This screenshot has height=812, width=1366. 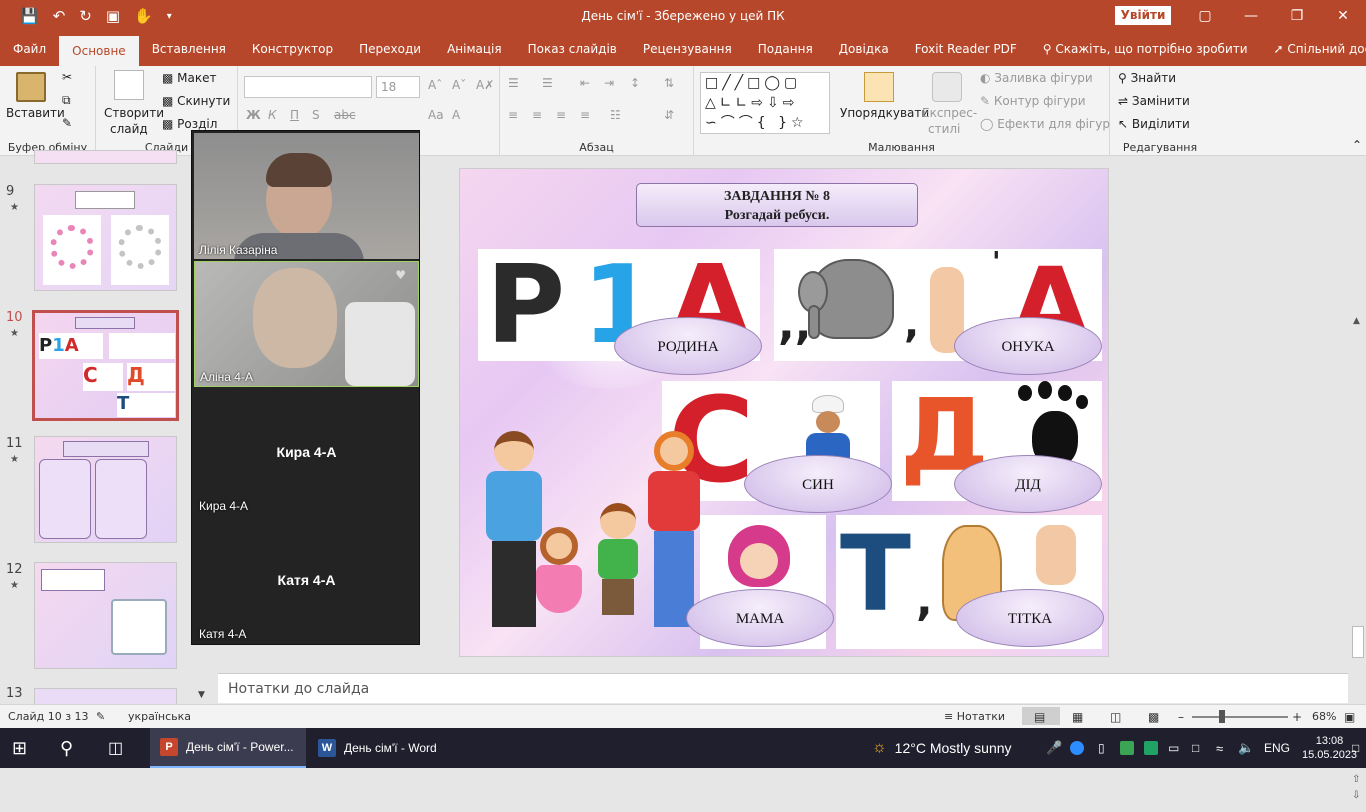 I want to click on zoom-slider-thumb, so click(x=1222, y=716).